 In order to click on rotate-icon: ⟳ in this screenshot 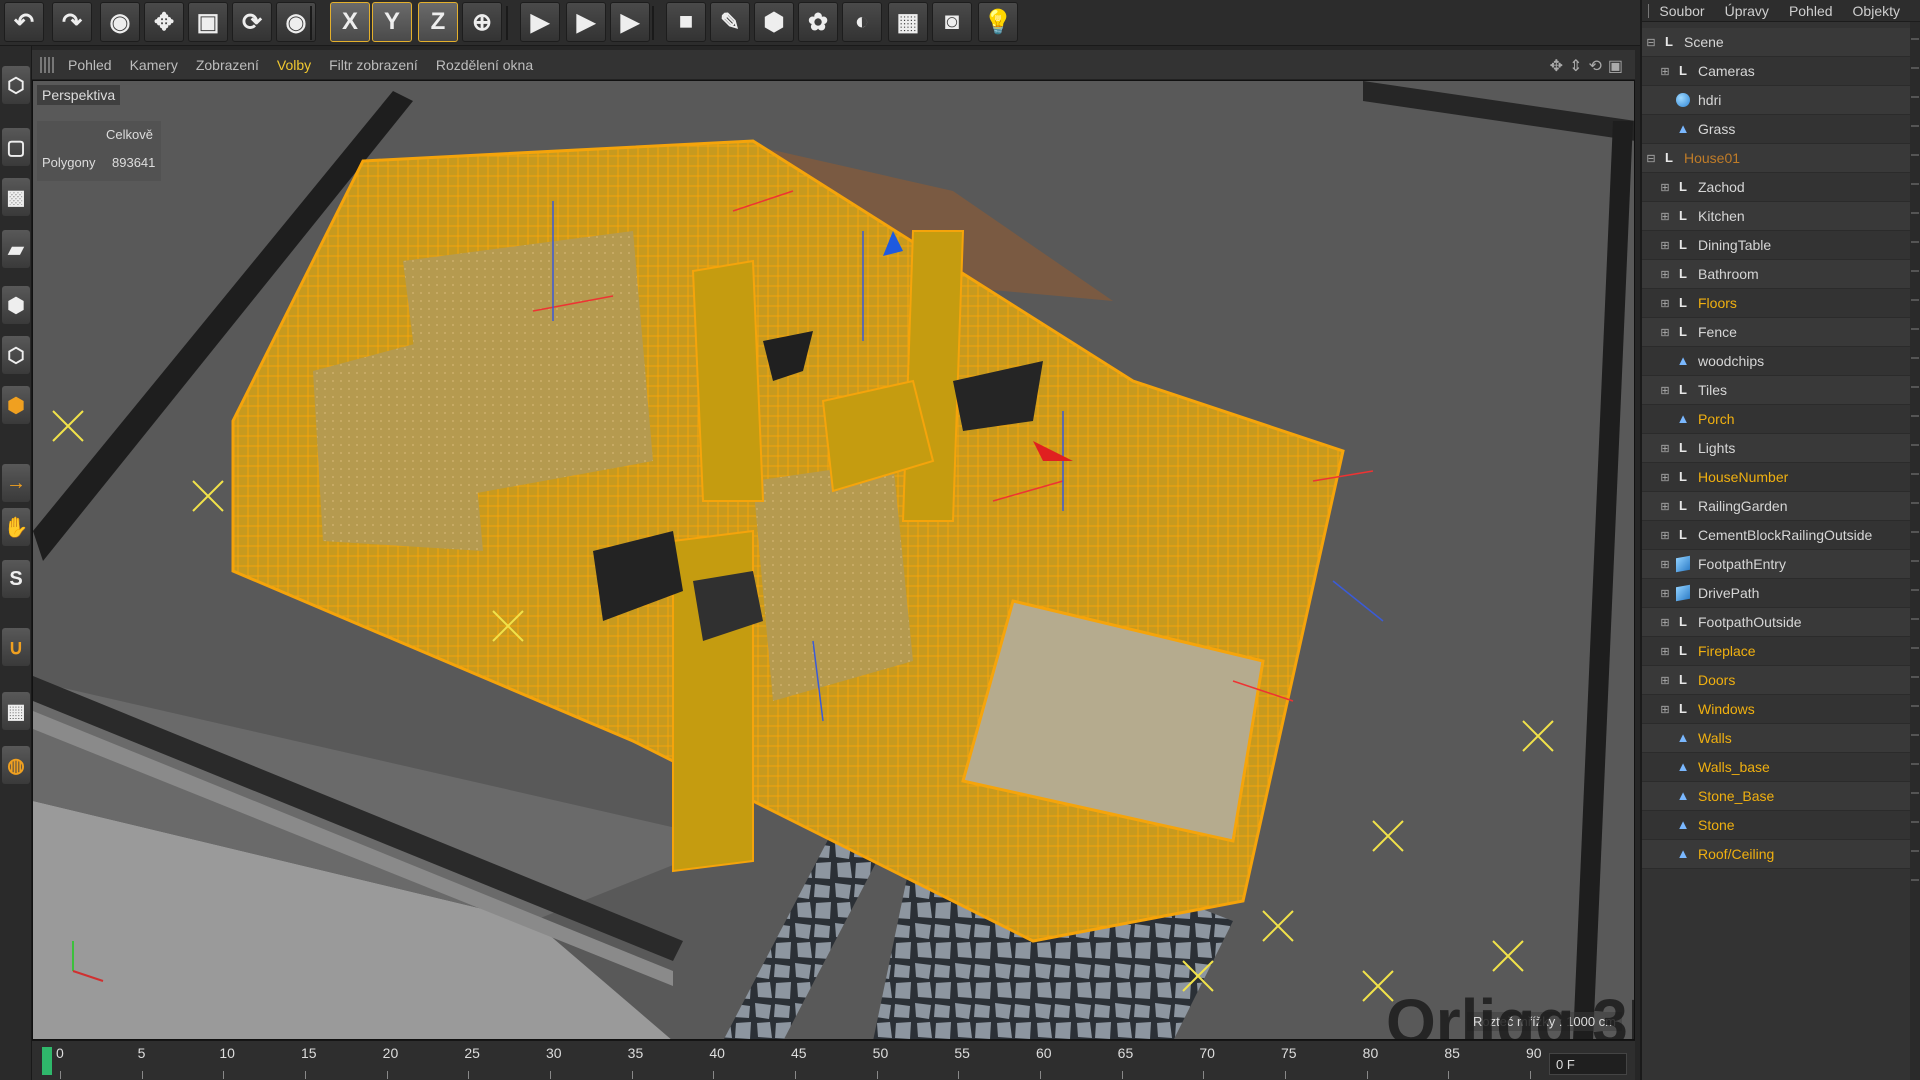, I will do `click(252, 22)`.